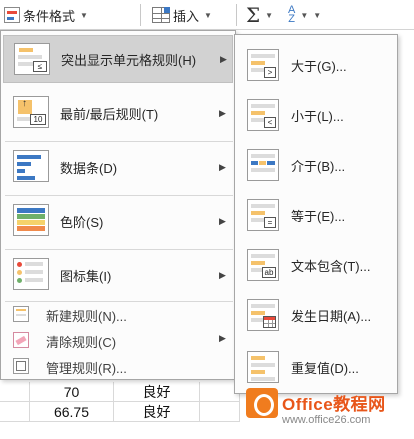 This screenshot has height=439, width=414. I want to click on autosum-button: Σ ▼, so click(259, 15).